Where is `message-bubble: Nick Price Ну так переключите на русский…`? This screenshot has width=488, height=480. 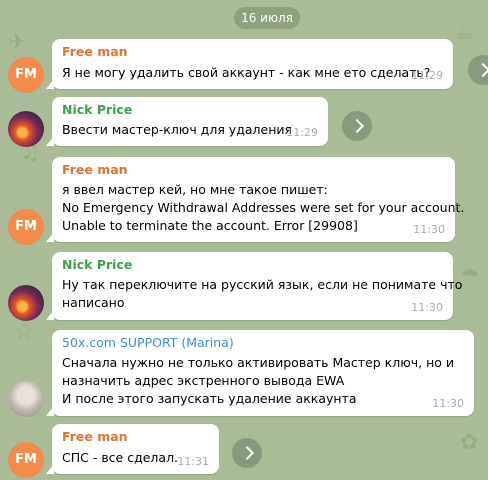
message-bubble: Nick Price Ну так переключите на русский… is located at coordinates (254, 286).